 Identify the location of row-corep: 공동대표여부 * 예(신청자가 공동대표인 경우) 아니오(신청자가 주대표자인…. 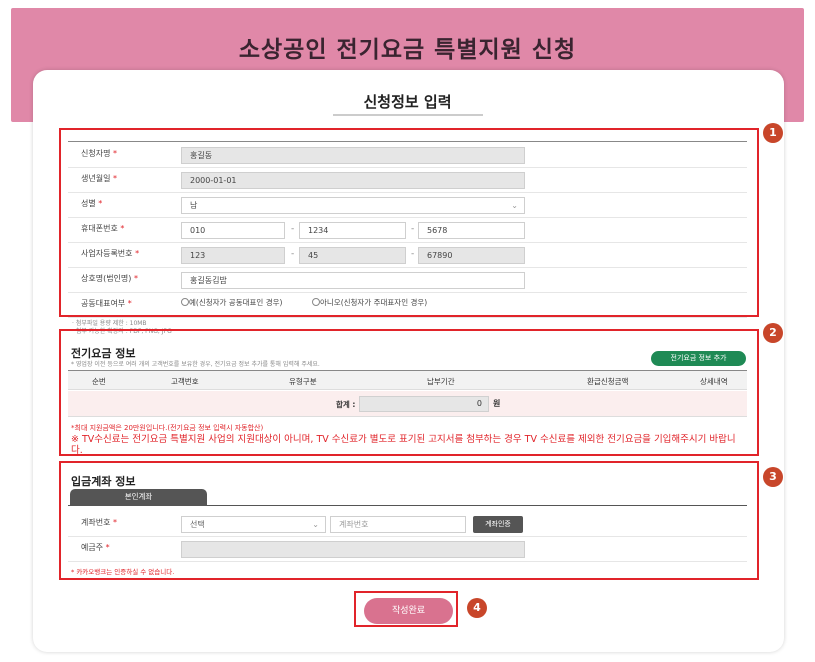
(407, 305).